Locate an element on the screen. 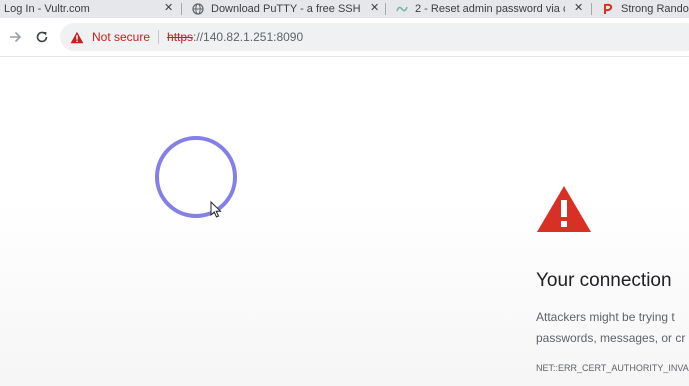 The height and width of the screenshot is (386, 689). arrow-right-icon is located at coordinates (16, 37).